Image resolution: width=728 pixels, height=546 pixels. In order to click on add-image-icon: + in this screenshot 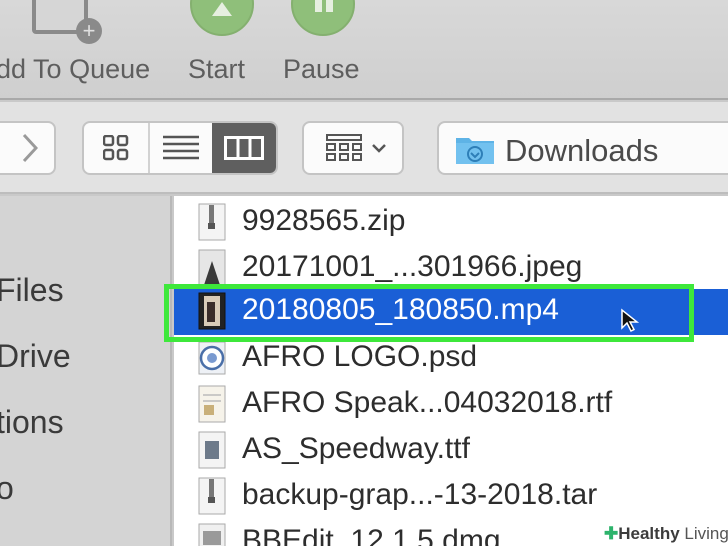, I will do `click(67, 22)`.